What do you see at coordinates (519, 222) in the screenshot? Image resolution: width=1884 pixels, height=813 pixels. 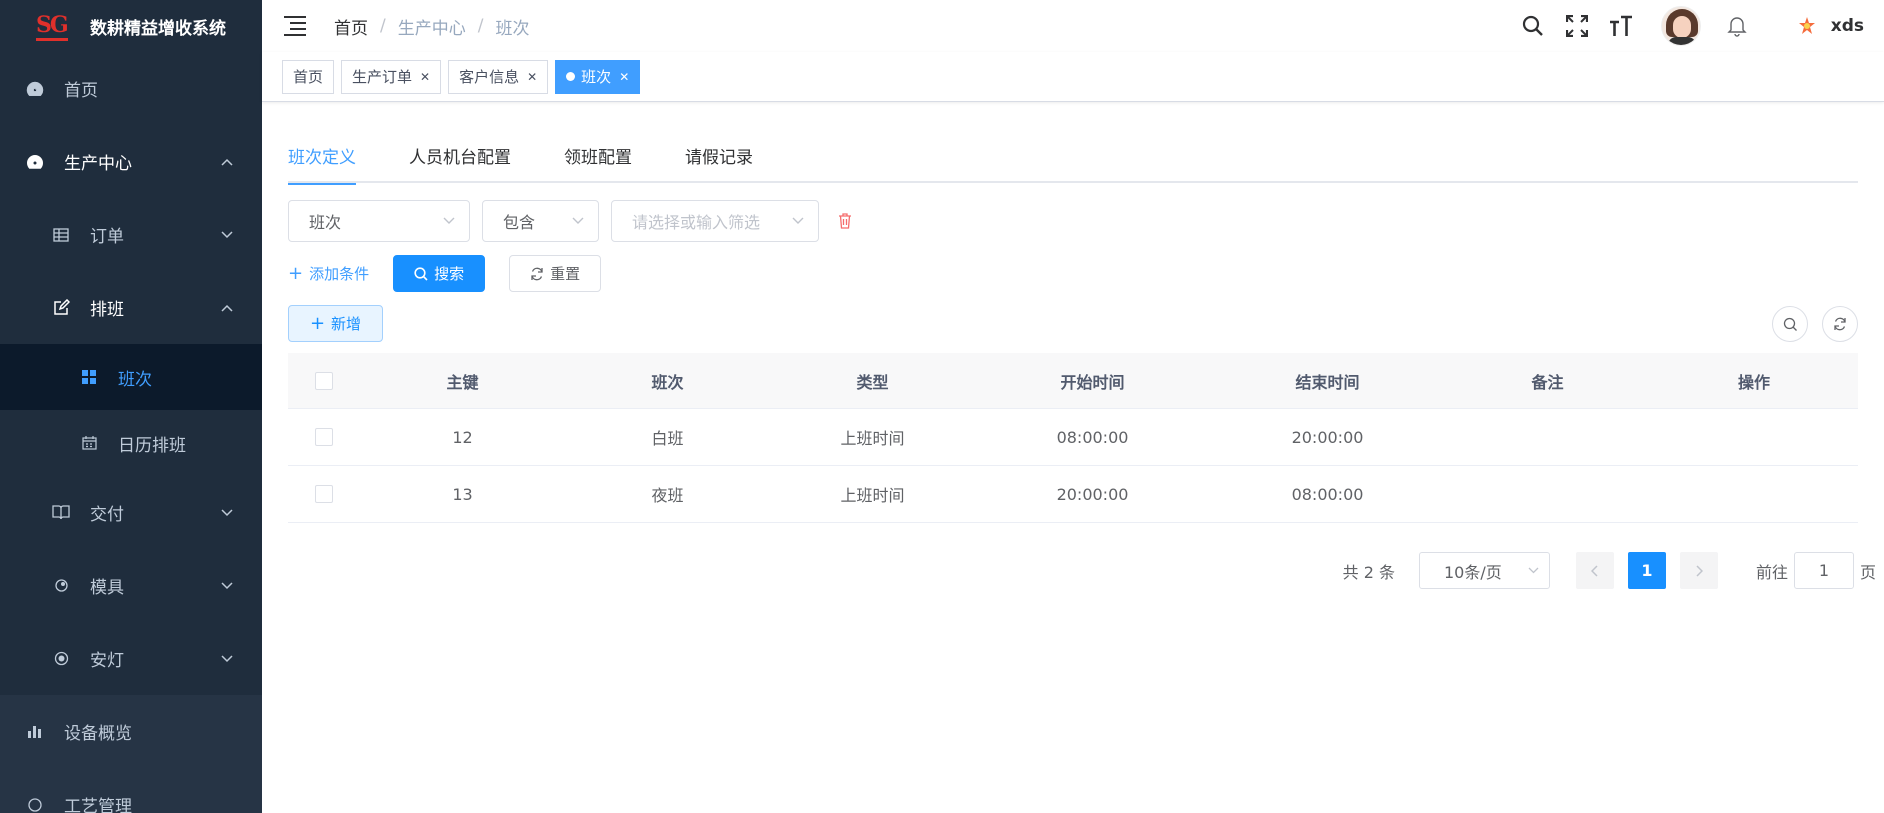 I see `filter-operator-value: 包含` at bounding box center [519, 222].